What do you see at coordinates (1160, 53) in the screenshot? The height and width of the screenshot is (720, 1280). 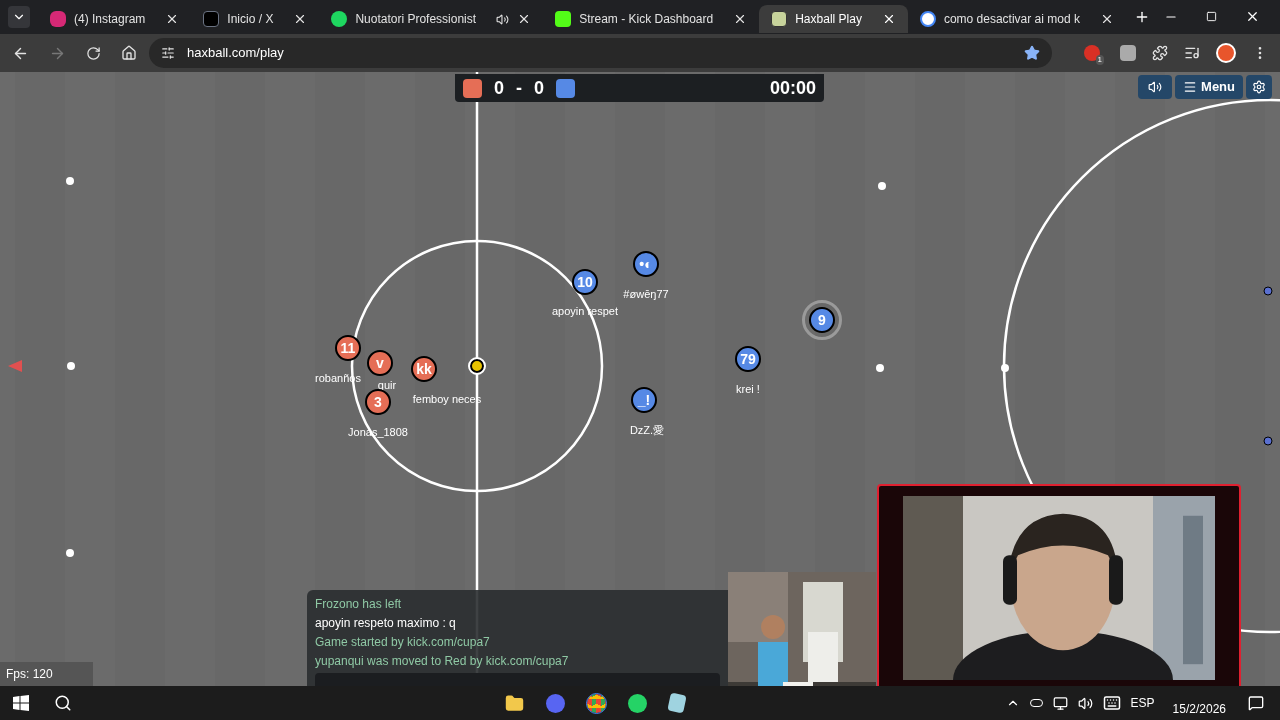 I see `extensions-icon` at bounding box center [1160, 53].